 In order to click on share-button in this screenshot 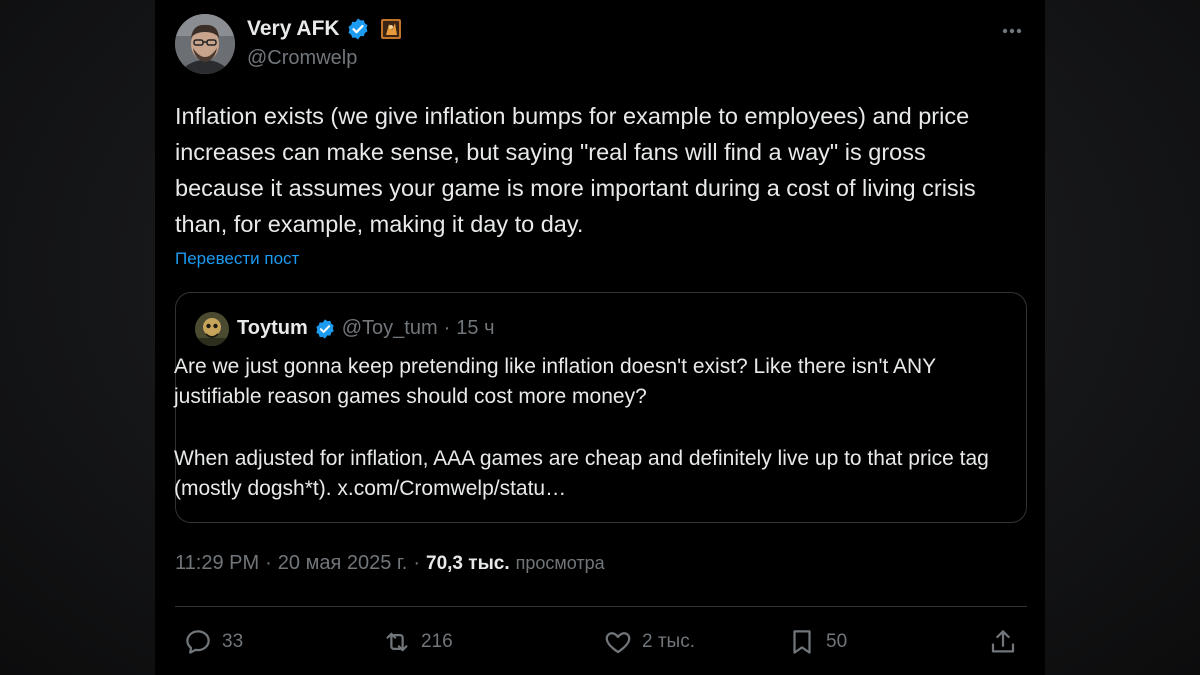, I will do `click(1003, 642)`.